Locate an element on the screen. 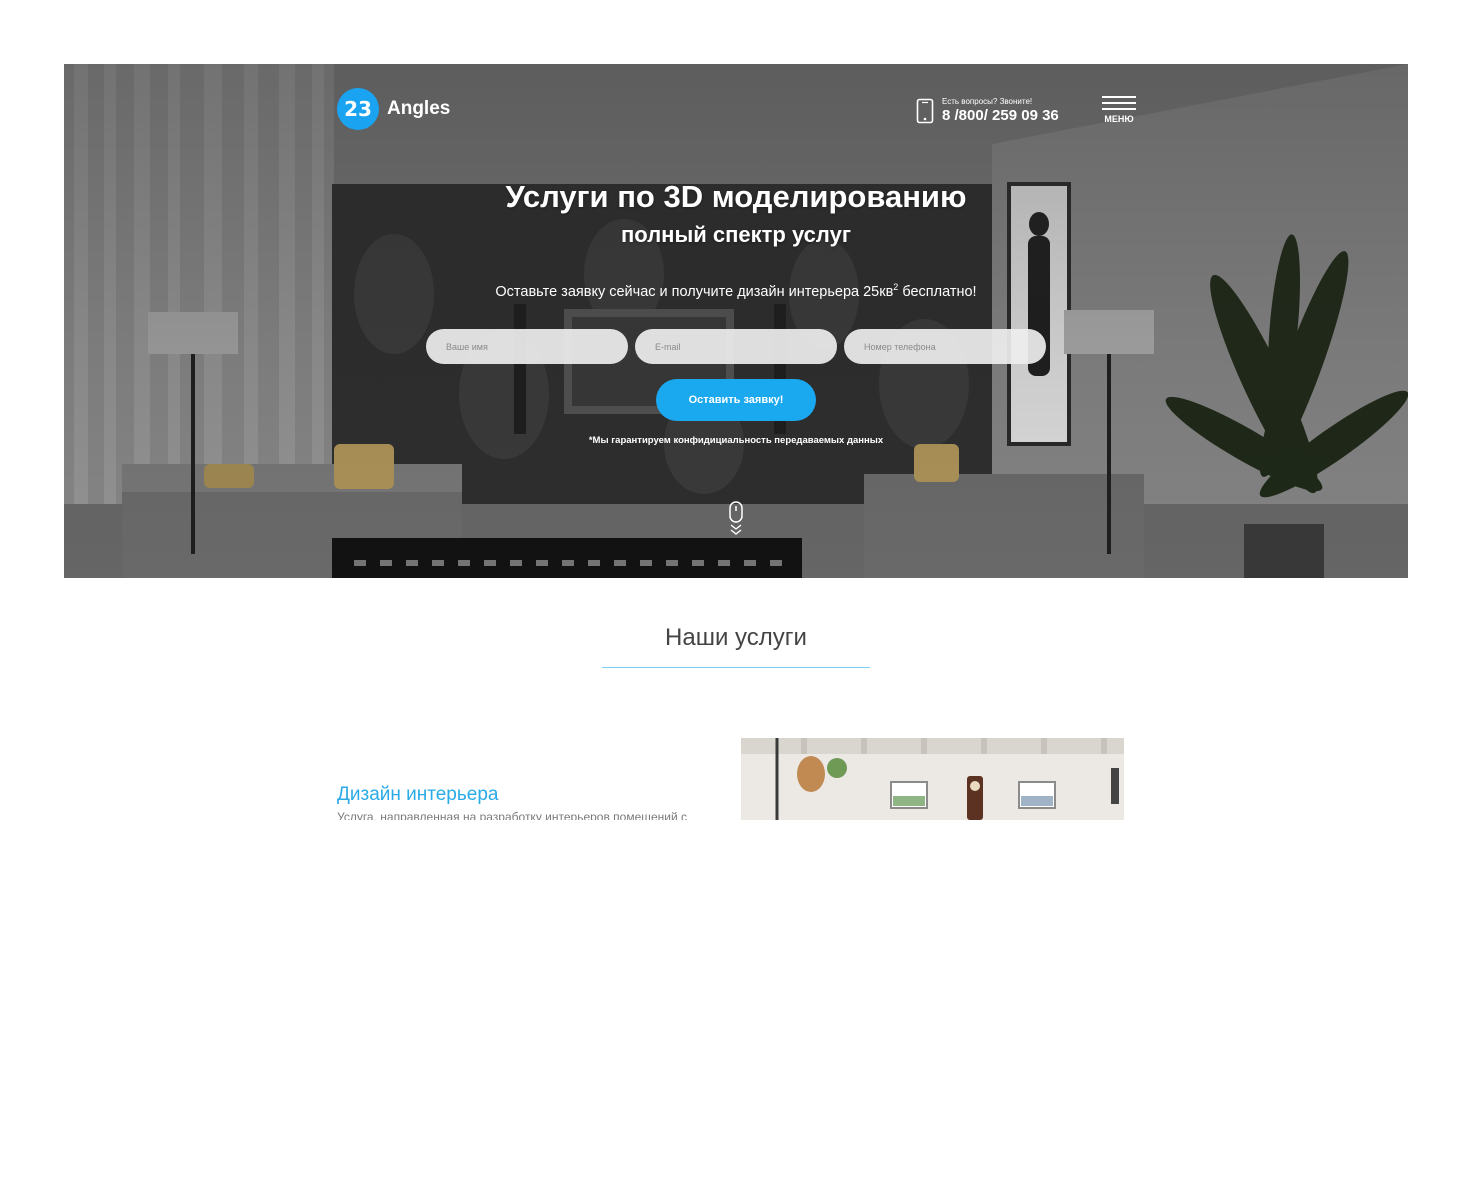 This screenshot has width=1470, height=1180. logo: 23 Angles is located at coordinates (393, 109).